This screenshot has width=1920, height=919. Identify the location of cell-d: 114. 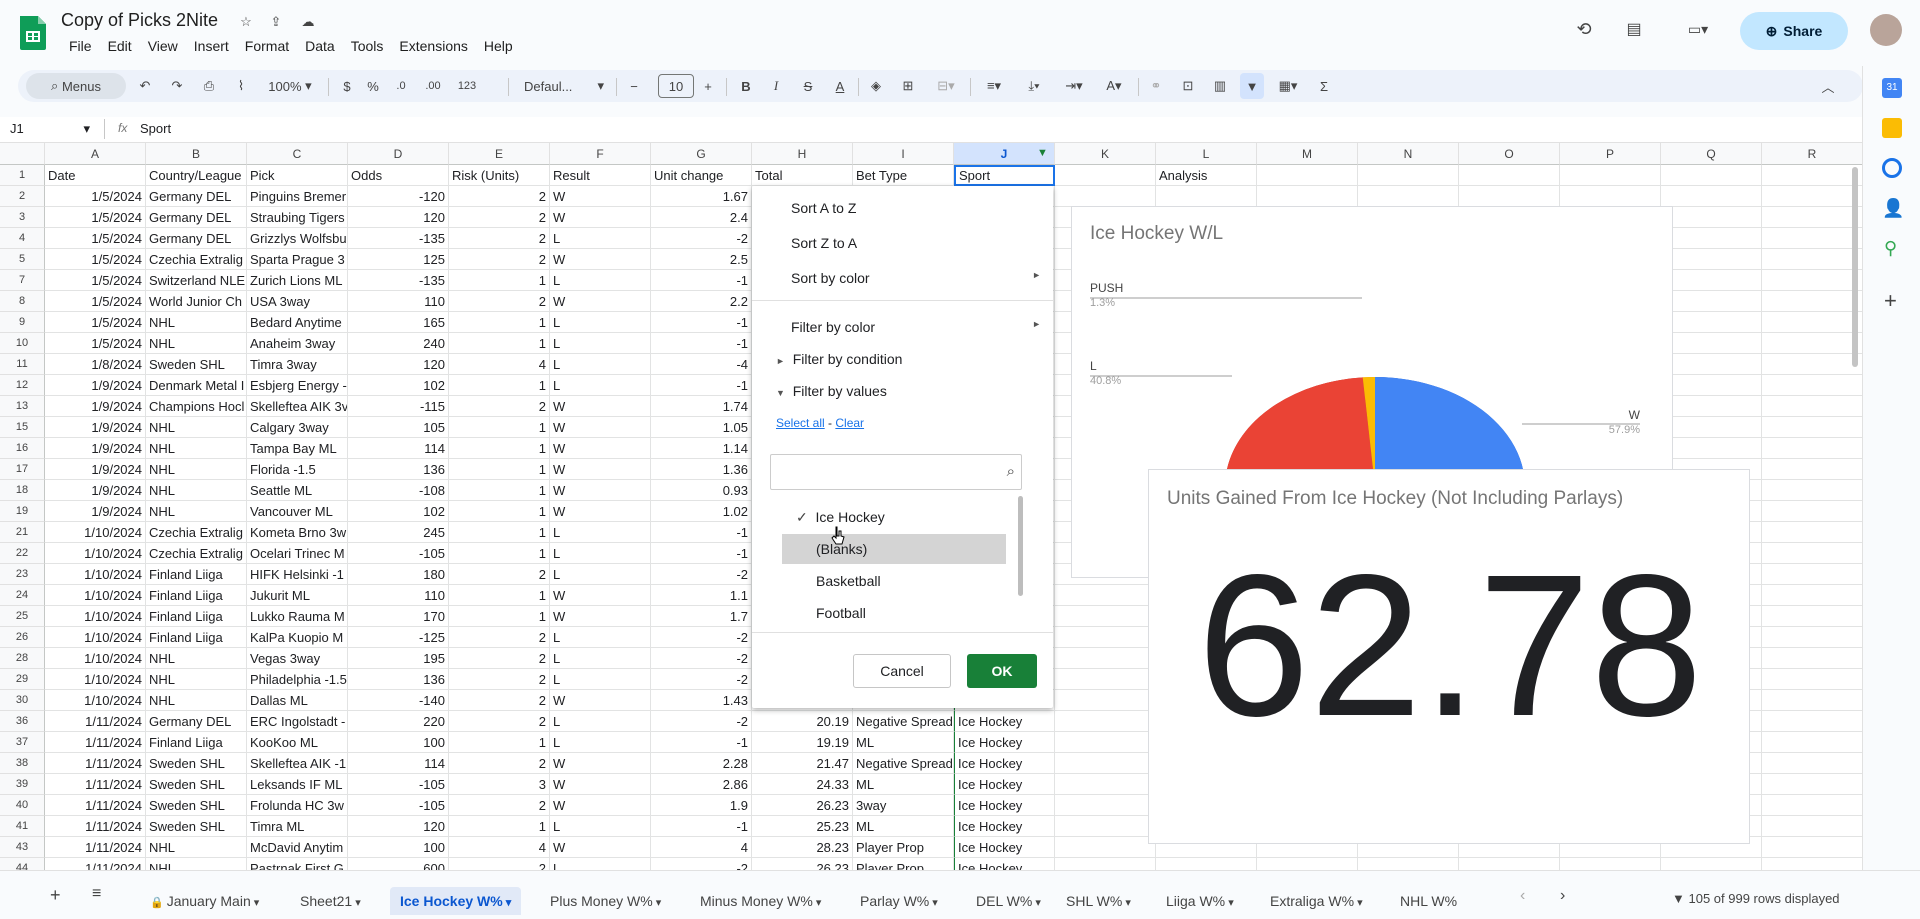
(398, 448).